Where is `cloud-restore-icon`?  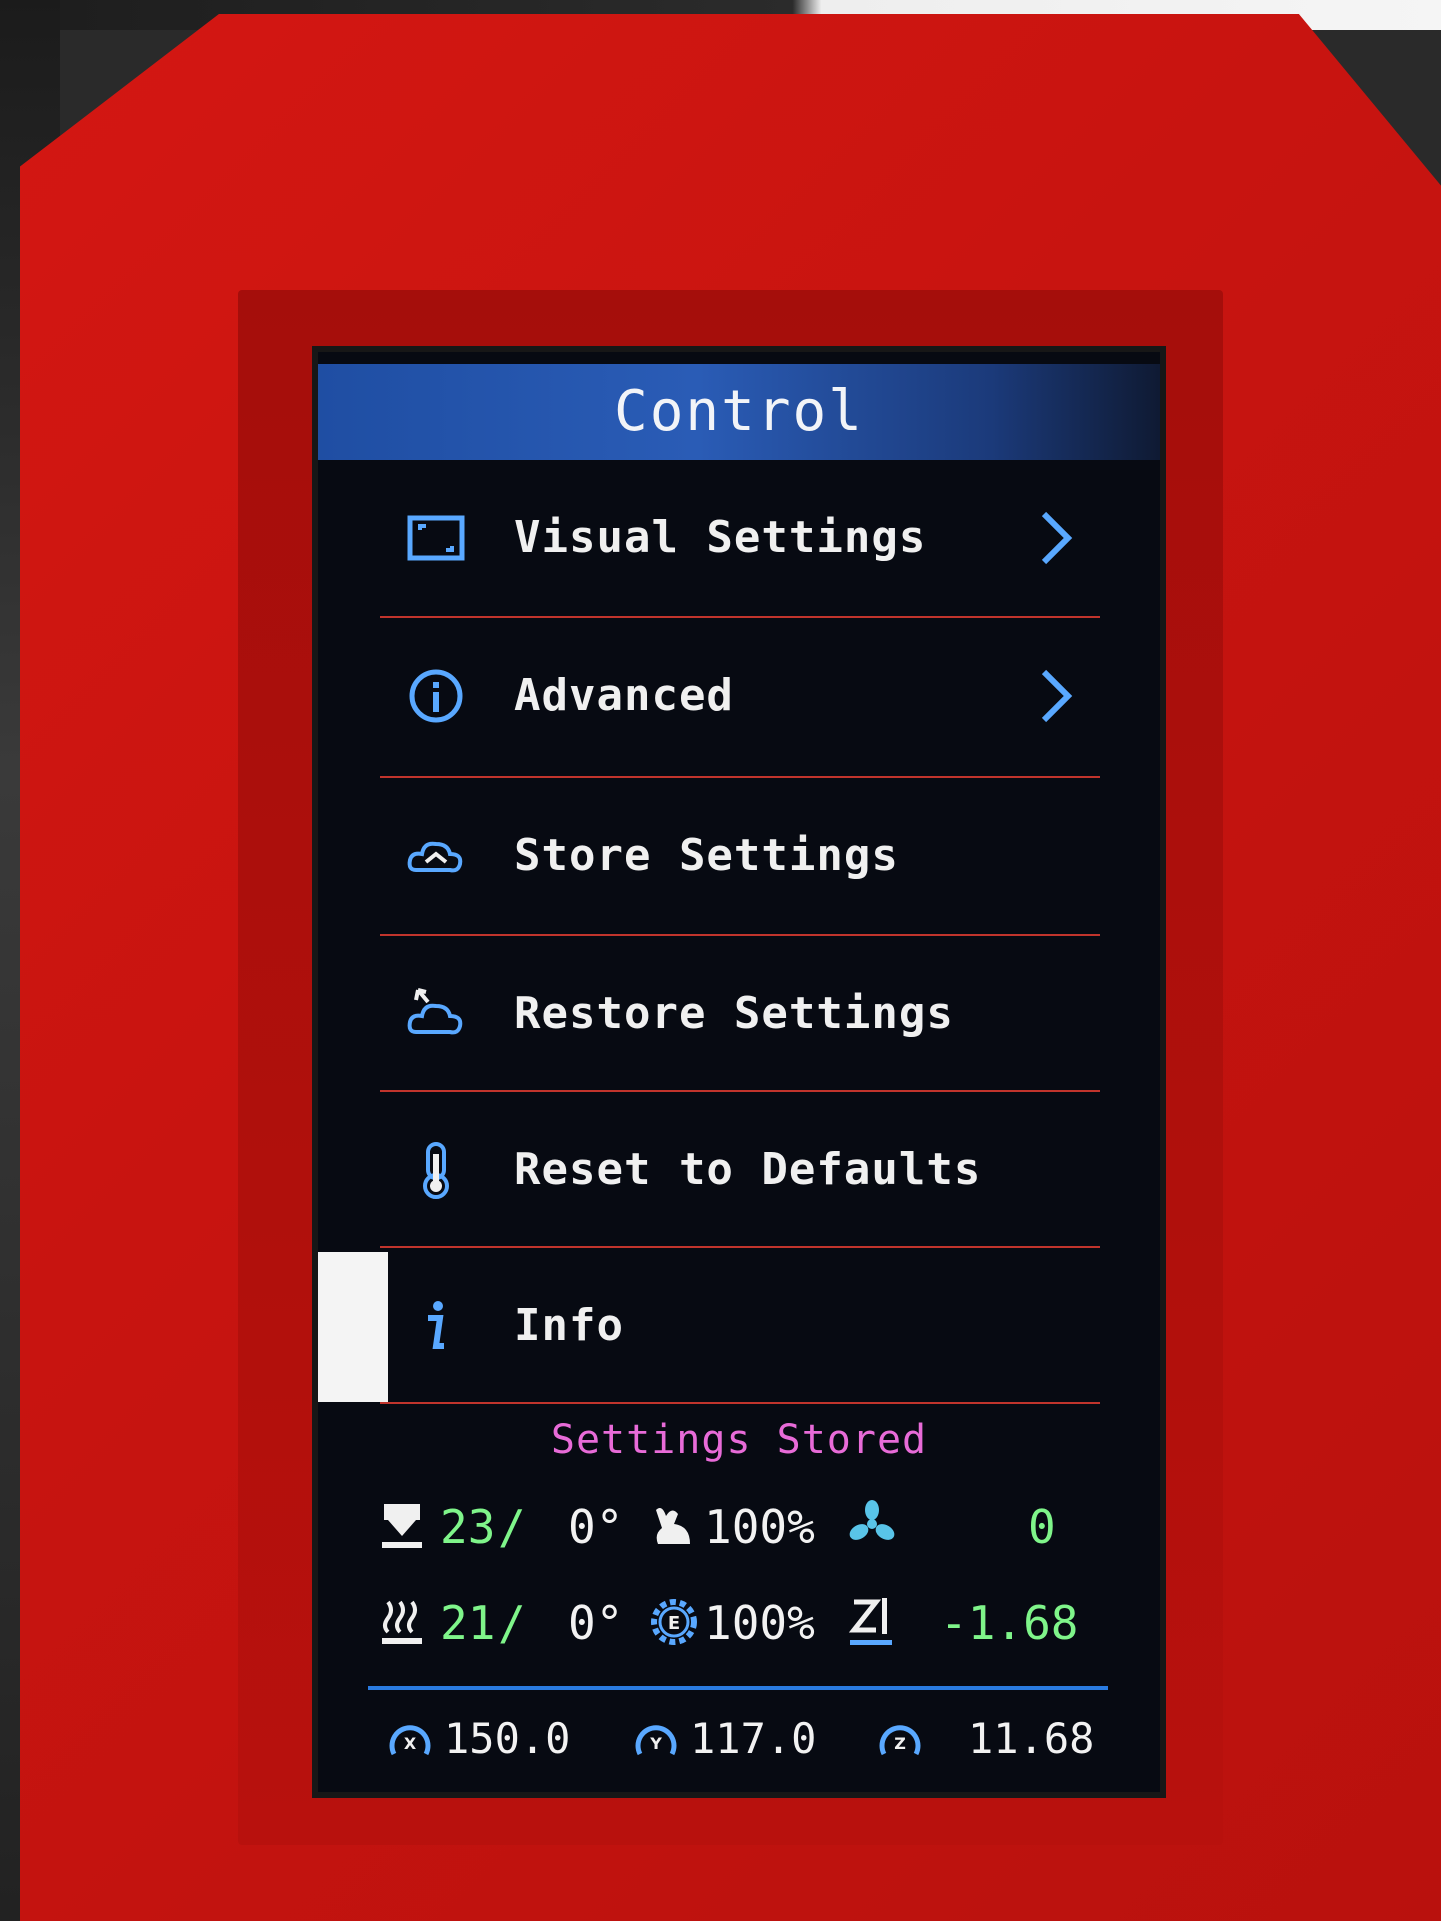
cloud-restore-icon is located at coordinates (436, 1014).